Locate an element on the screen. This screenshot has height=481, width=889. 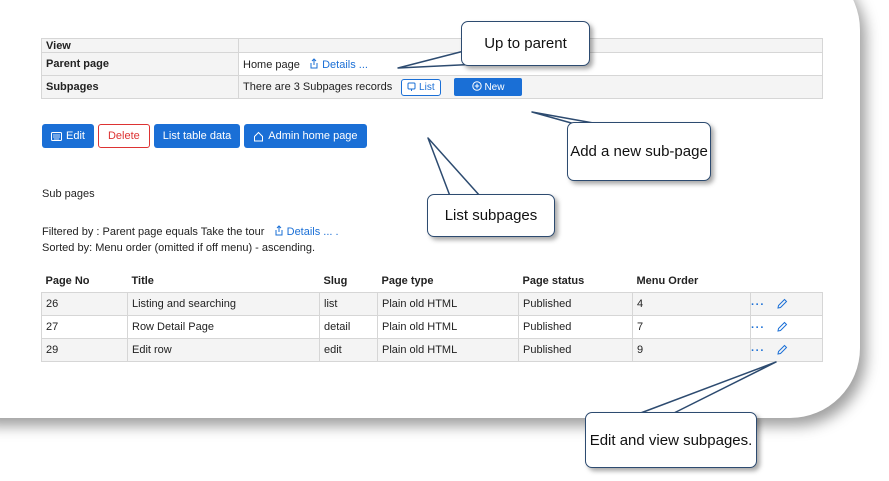
callout-list-subpages: List subpages is located at coordinates (491, 215).